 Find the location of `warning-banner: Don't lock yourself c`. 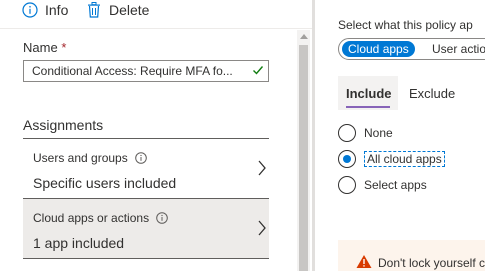

warning-banner: Don't lock yourself c is located at coordinates (411, 255).